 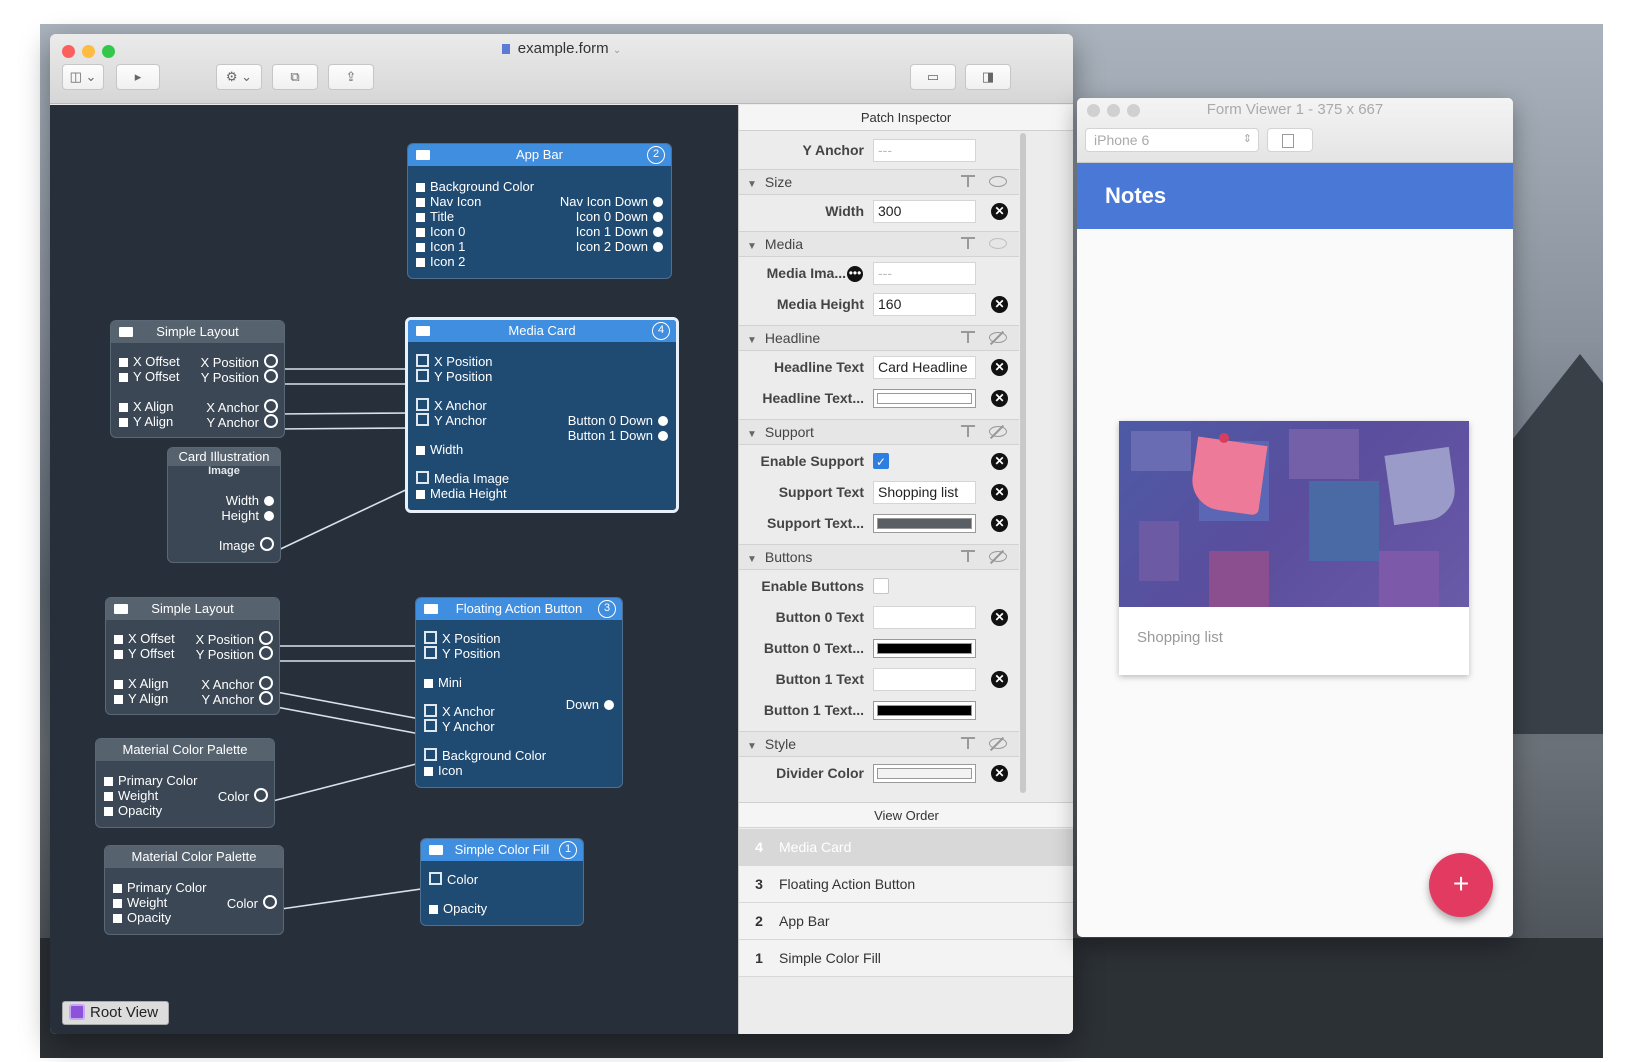 What do you see at coordinates (351, 77) in the screenshot?
I see `share-button: ⇪` at bounding box center [351, 77].